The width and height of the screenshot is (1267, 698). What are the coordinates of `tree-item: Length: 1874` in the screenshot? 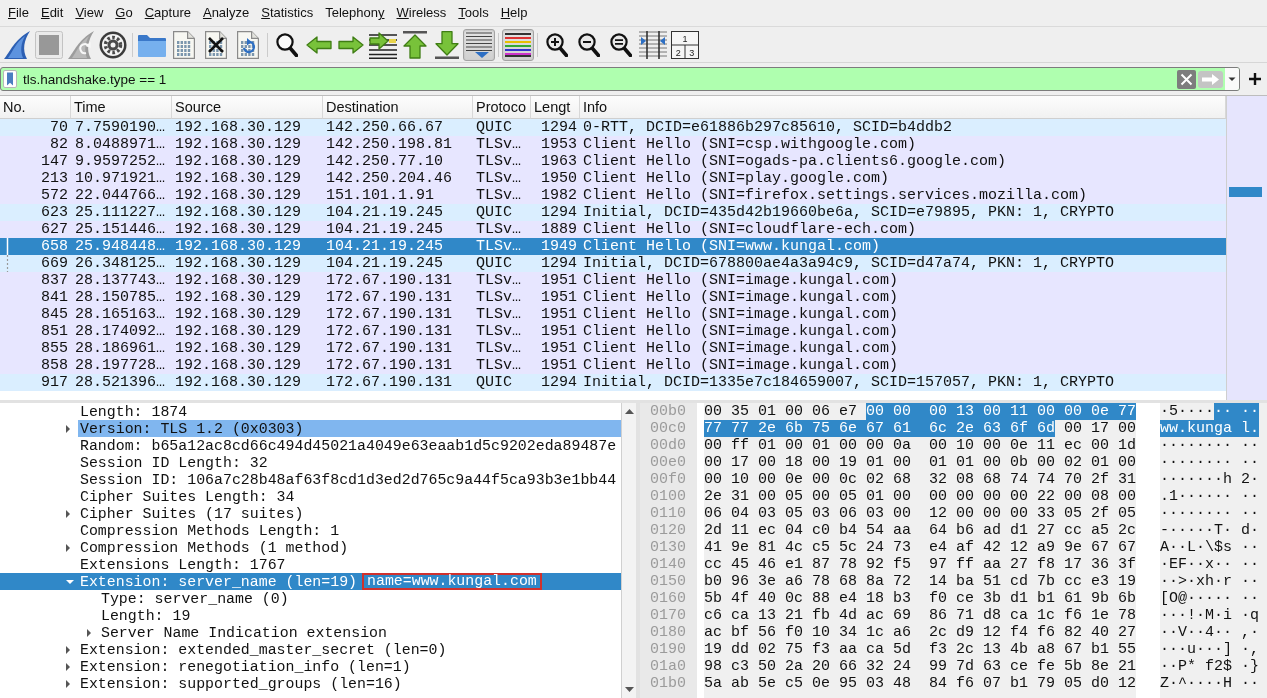 It's located at (310, 411).